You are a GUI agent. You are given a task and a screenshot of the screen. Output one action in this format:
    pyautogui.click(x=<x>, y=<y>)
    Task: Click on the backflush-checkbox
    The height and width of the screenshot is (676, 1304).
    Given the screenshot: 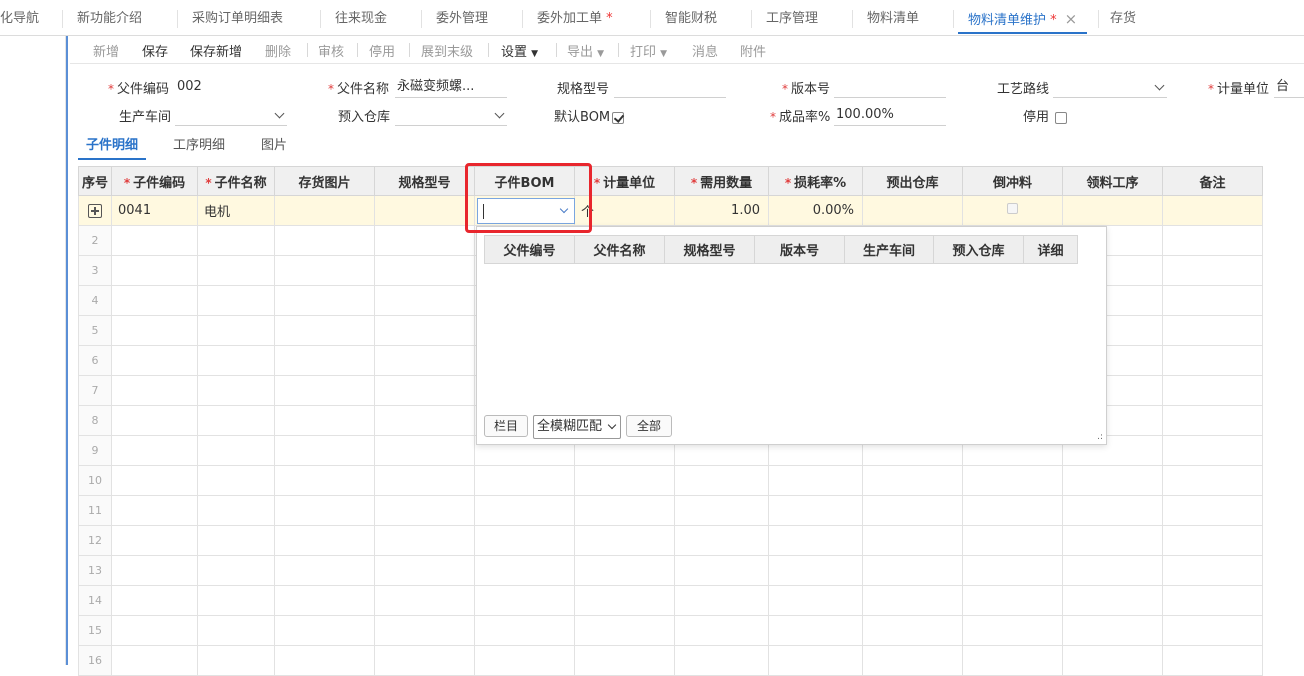 What is the action you would take?
    pyautogui.click(x=1012, y=208)
    